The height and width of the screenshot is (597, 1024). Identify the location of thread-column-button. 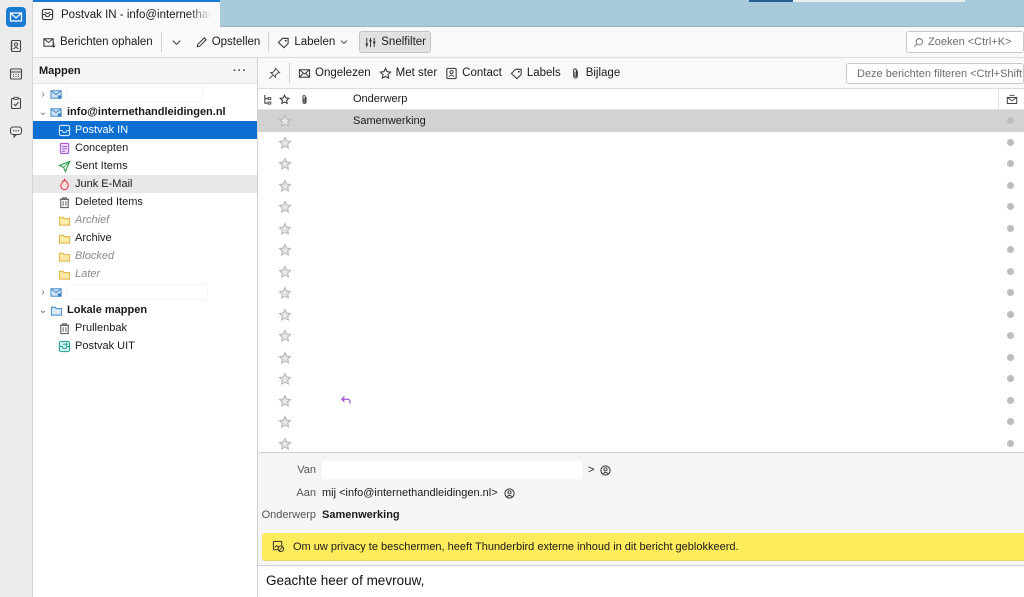
(268, 99).